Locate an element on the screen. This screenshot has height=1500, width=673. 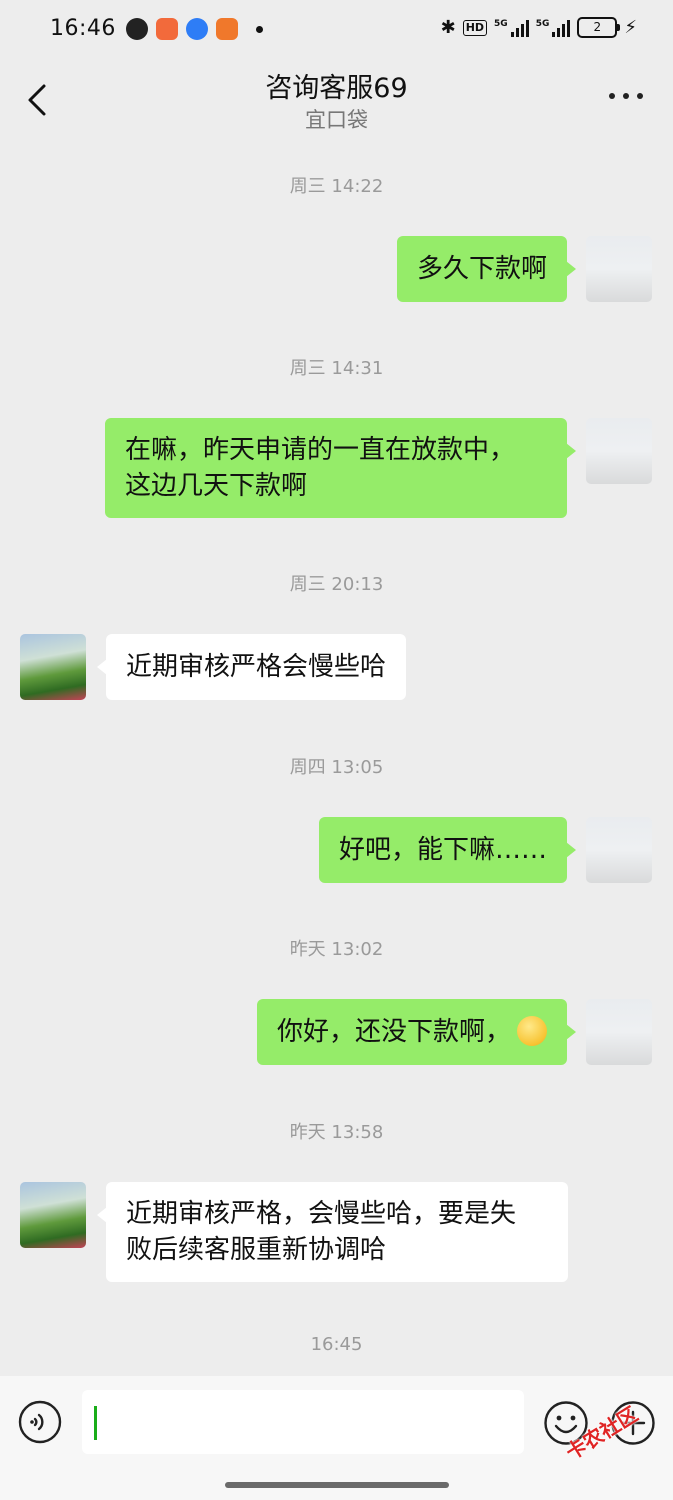
message-text: 你好，还没下款啊， is located at coordinates (393, 1032).